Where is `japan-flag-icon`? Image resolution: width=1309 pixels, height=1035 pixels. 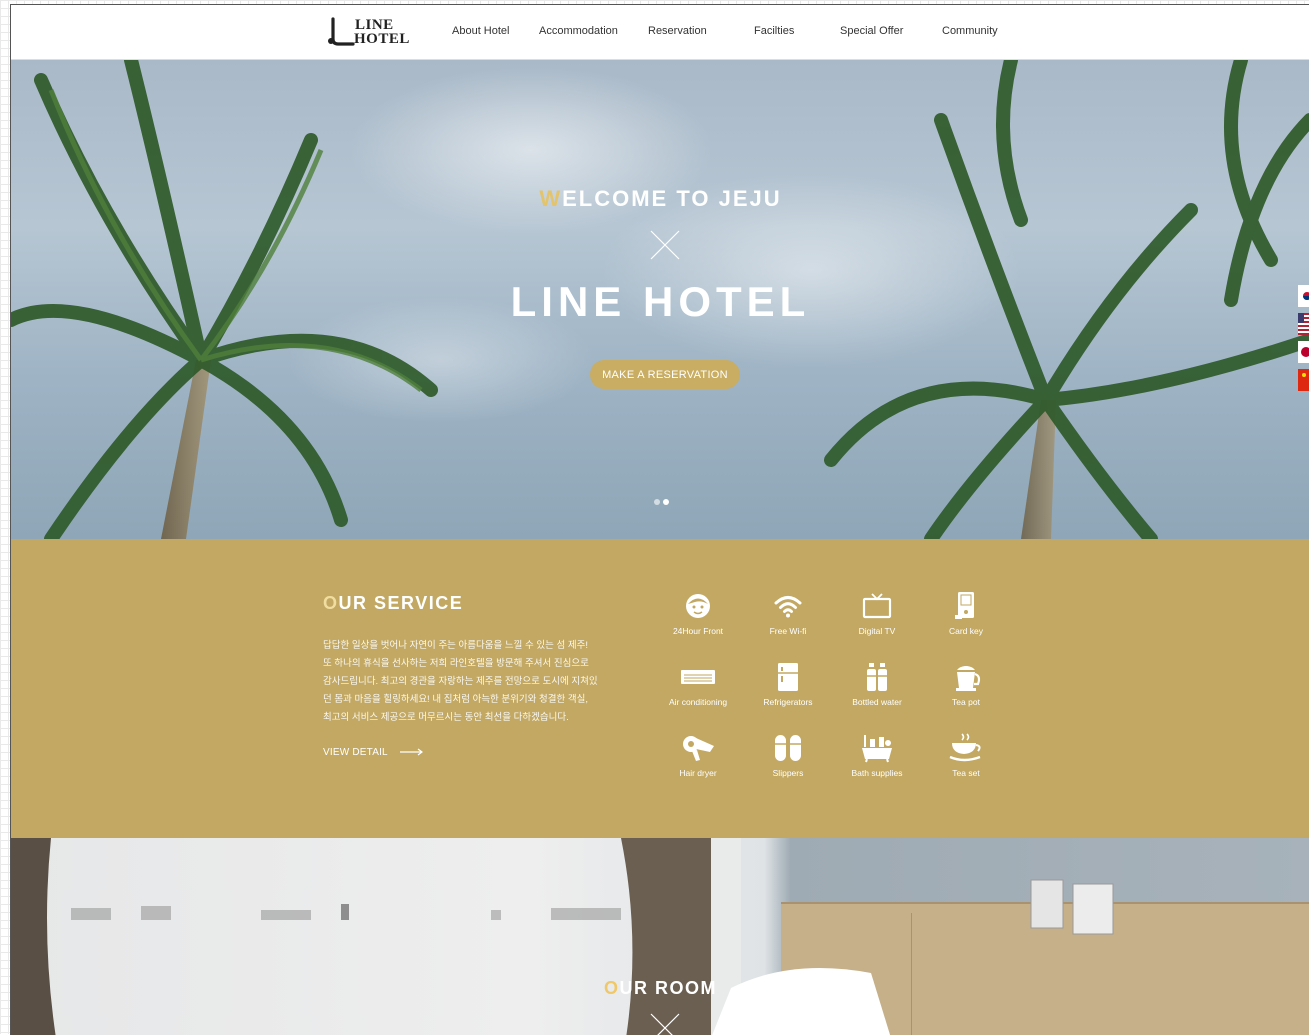 japan-flag-icon is located at coordinates (1303, 352).